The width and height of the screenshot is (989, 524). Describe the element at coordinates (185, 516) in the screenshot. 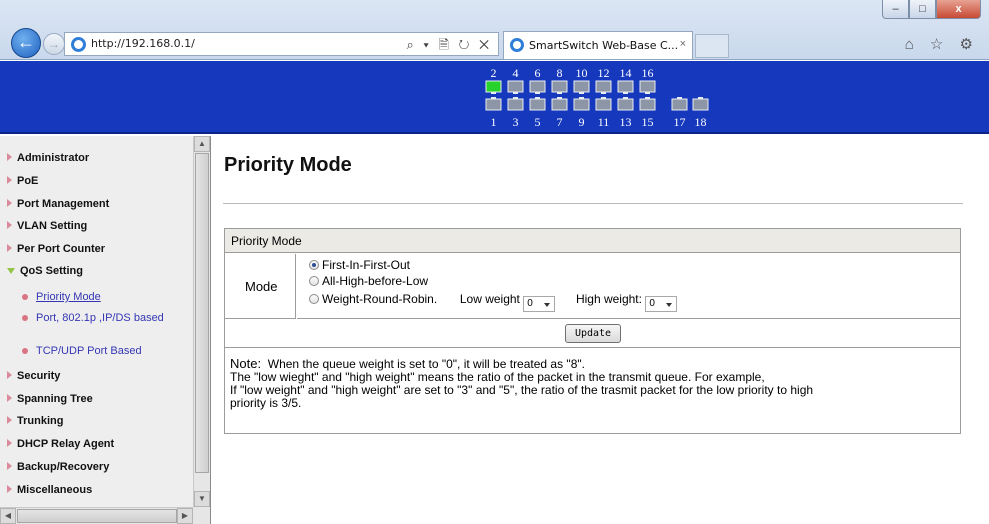

I see `scroll-right-icon: ▶` at that location.